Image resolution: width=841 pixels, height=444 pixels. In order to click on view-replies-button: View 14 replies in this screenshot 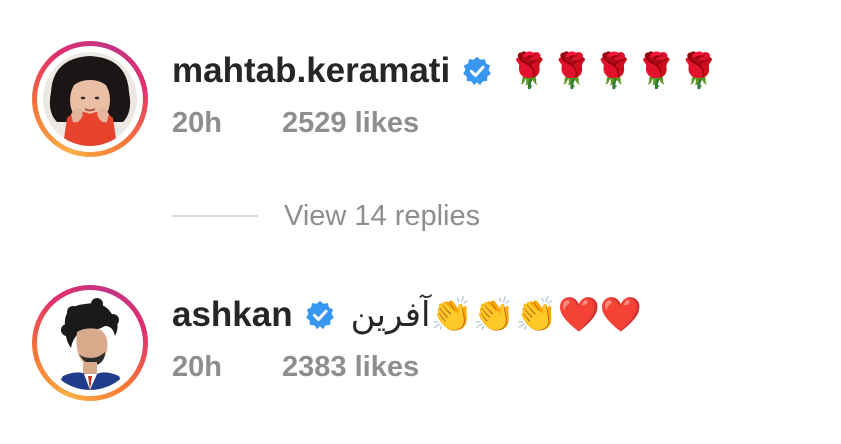, I will do `click(326, 216)`.